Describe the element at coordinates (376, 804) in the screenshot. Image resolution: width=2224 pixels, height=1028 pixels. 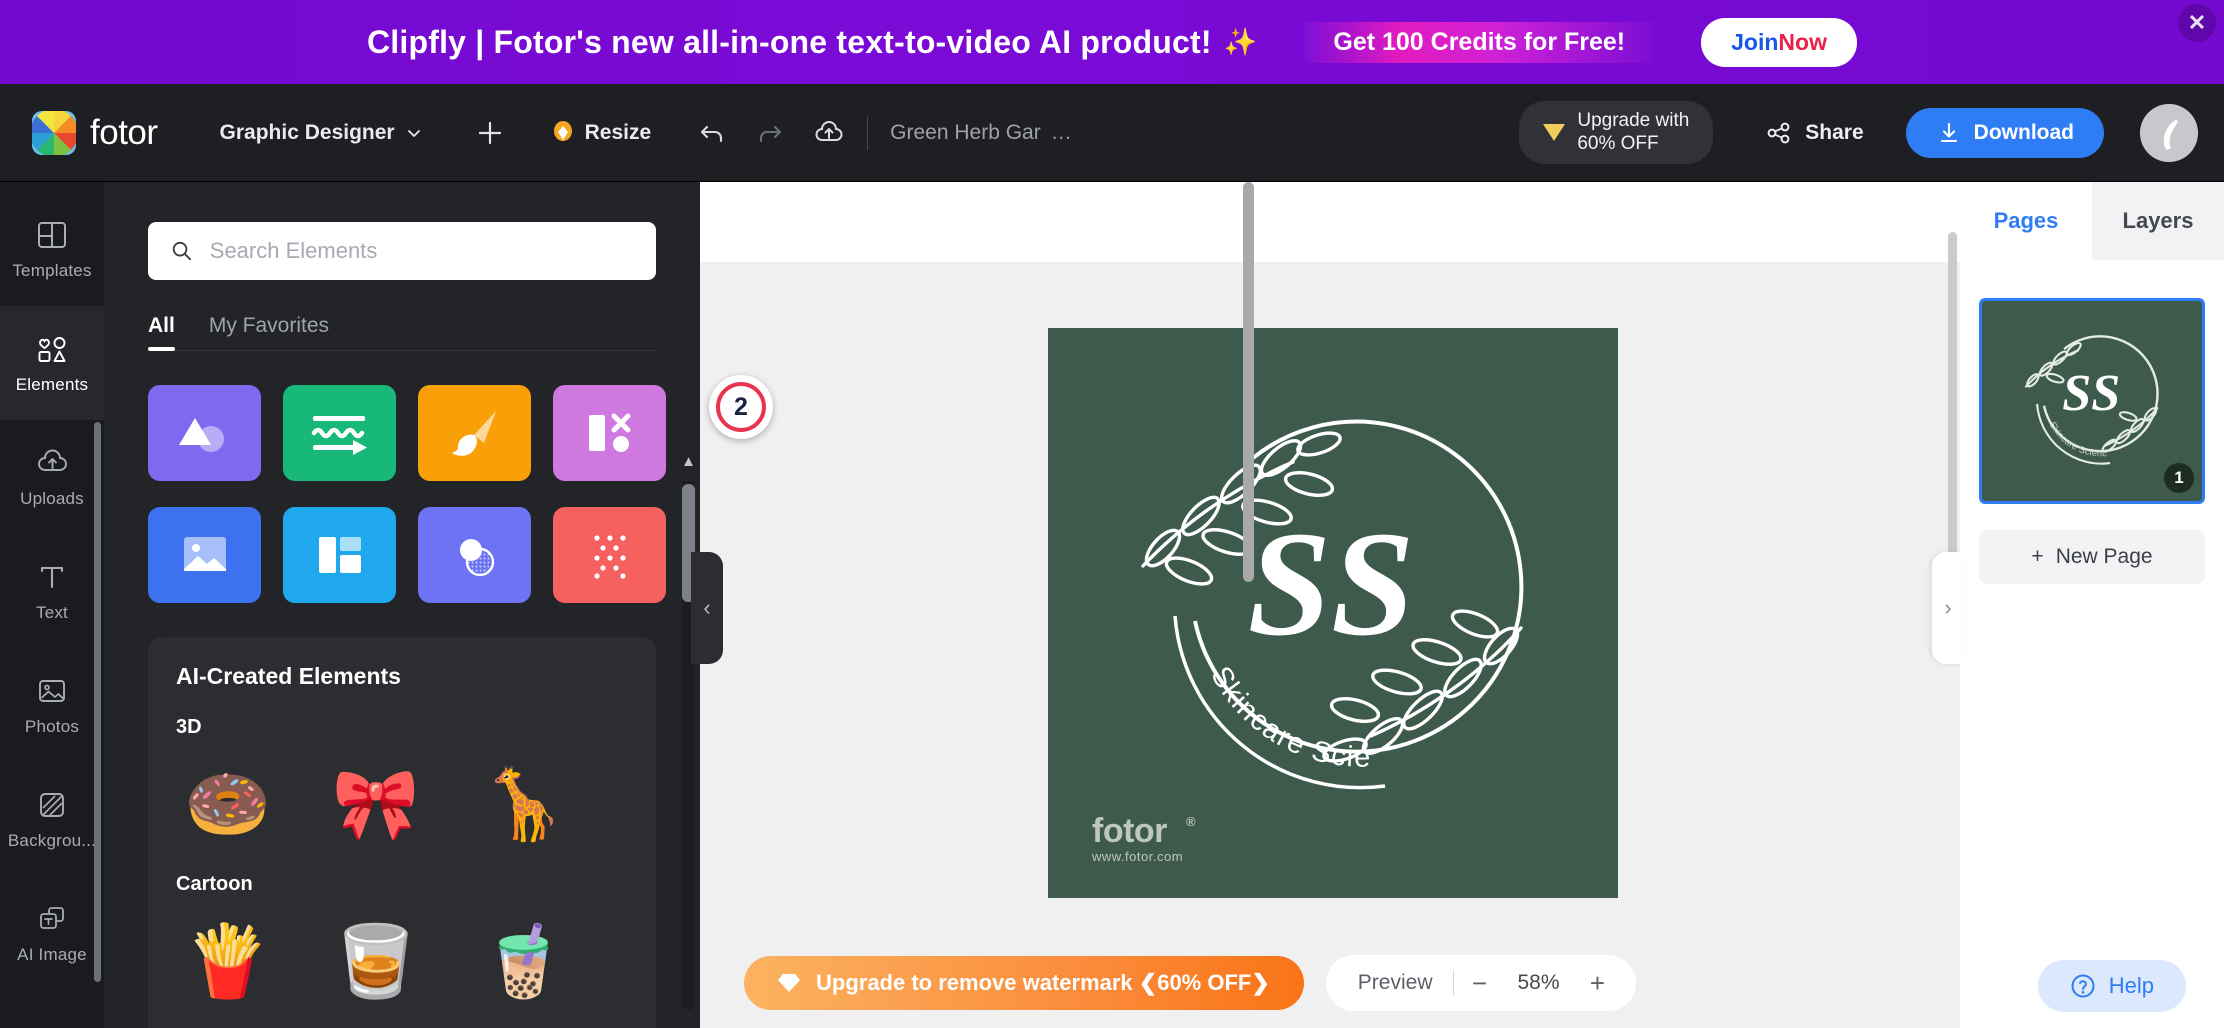
I see `ai-element-bow: 🎀` at that location.